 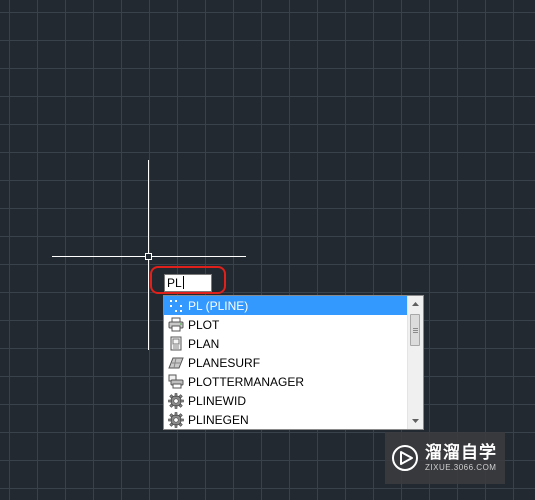 I want to click on autocomplete-item-label: PLANESURF, so click(x=224, y=362).